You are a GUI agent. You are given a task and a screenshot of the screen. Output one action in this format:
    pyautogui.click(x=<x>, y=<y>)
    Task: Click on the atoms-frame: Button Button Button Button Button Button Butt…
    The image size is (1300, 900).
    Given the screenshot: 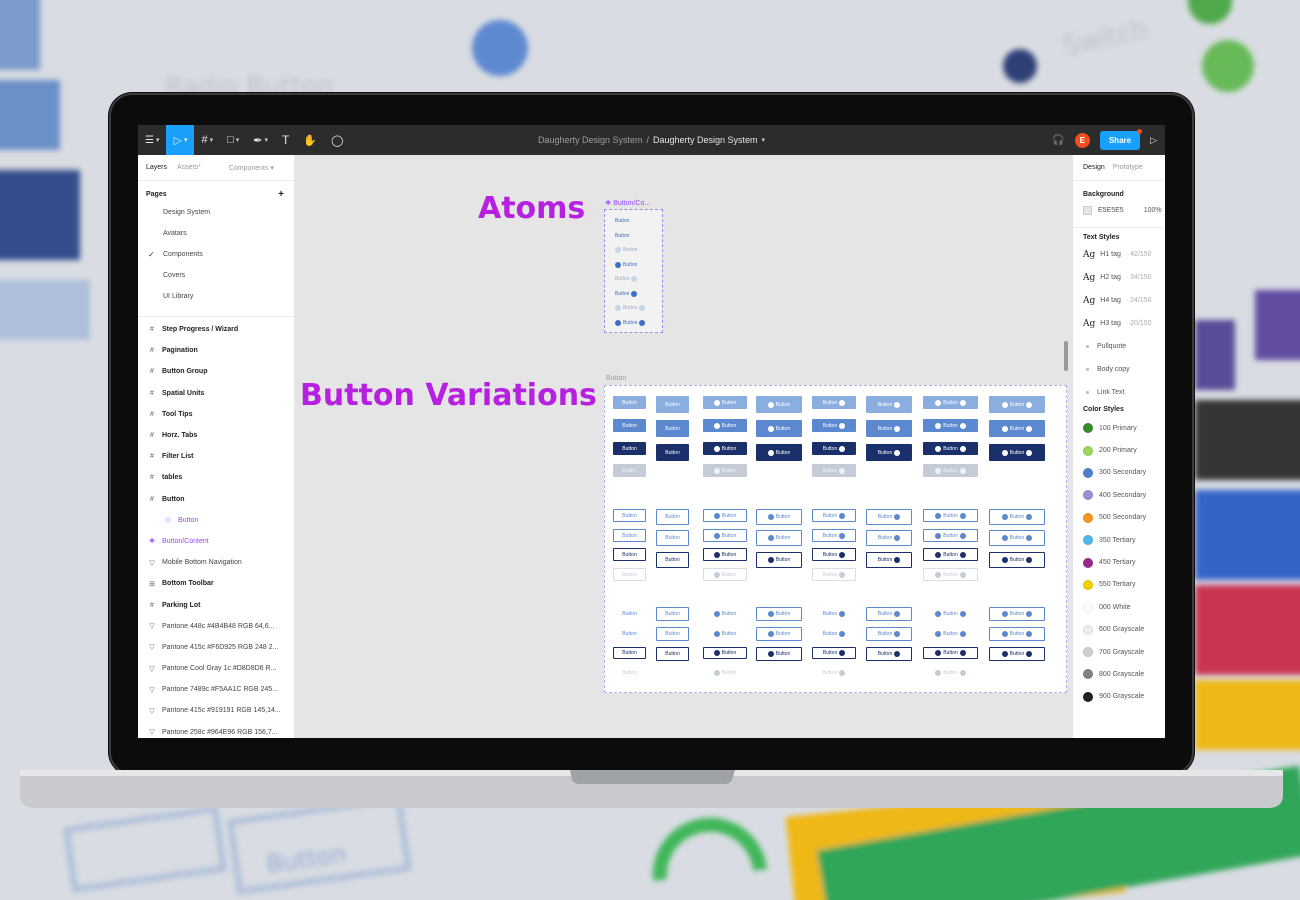 What is the action you would take?
    pyautogui.click(x=633, y=271)
    